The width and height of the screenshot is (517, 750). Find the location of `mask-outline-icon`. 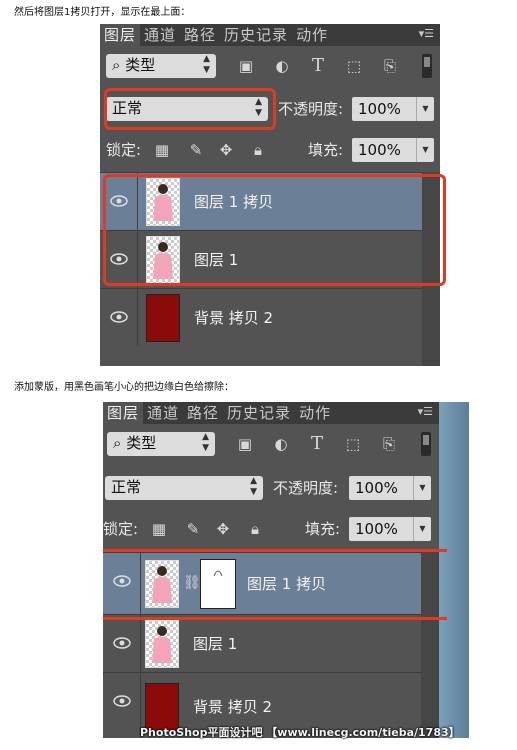

mask-outline-icon is located at coordinates (218, 573).